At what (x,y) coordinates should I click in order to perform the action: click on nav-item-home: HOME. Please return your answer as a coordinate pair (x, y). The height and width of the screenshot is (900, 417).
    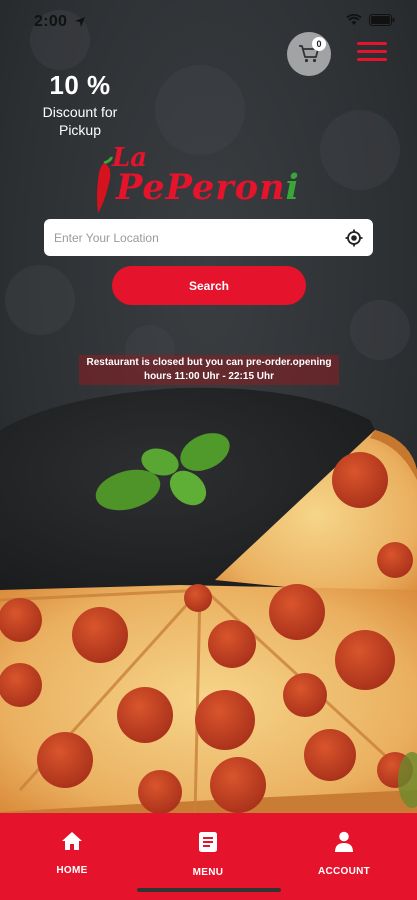
    Looking at the image, I should click on (72, 853).